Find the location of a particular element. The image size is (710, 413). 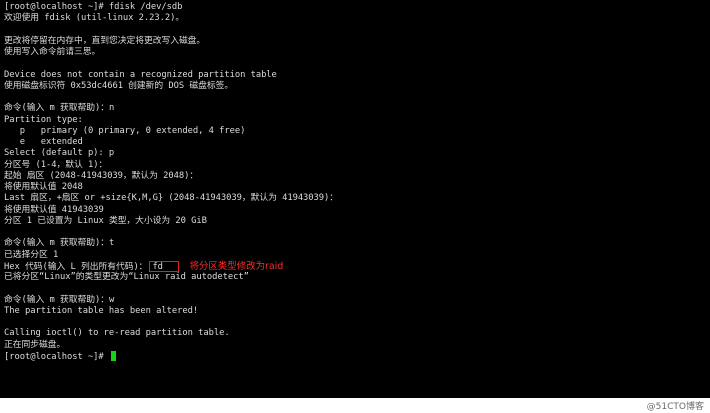

terminal-line: 使用磁盘标识符 0x53dc4661 创建新的 DOS 磁盘标签。 is located at coordinates (119, 85).